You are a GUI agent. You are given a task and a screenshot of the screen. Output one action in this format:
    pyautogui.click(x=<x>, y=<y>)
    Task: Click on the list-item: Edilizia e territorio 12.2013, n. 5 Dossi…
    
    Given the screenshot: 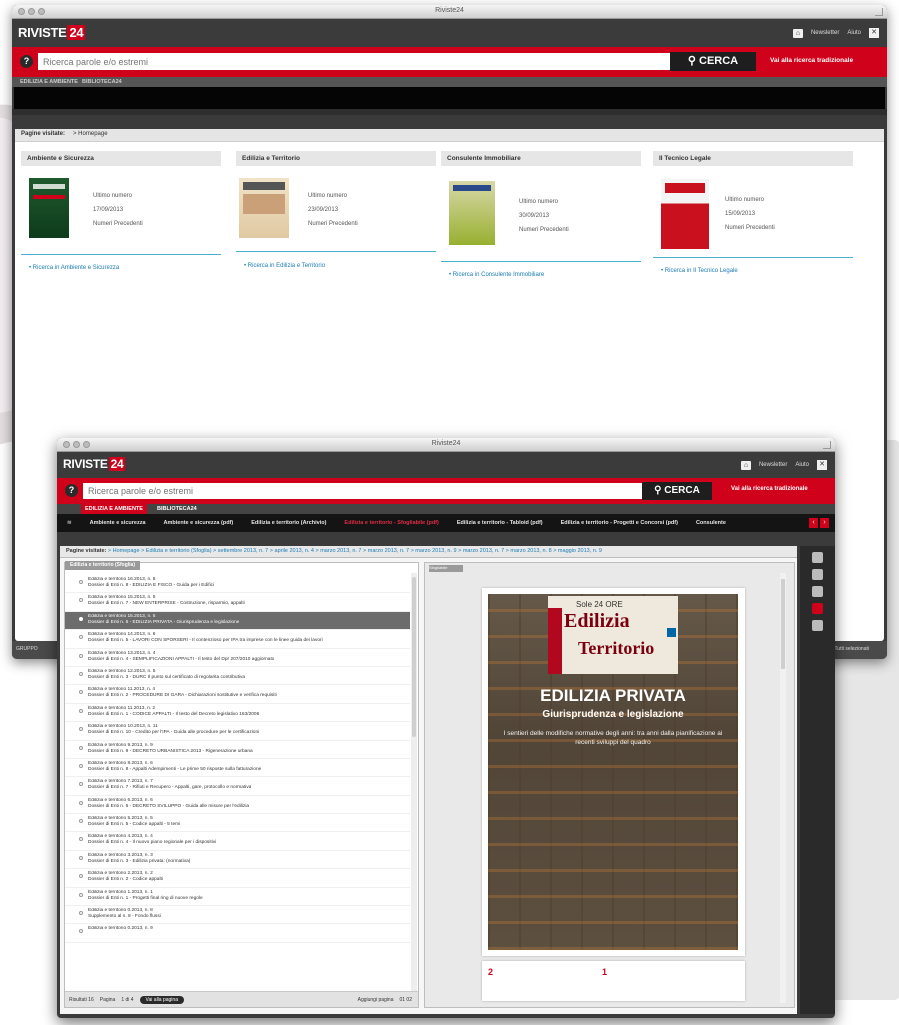 What is the action you would take?
    pyautogui.click(x=237, y=676)
    